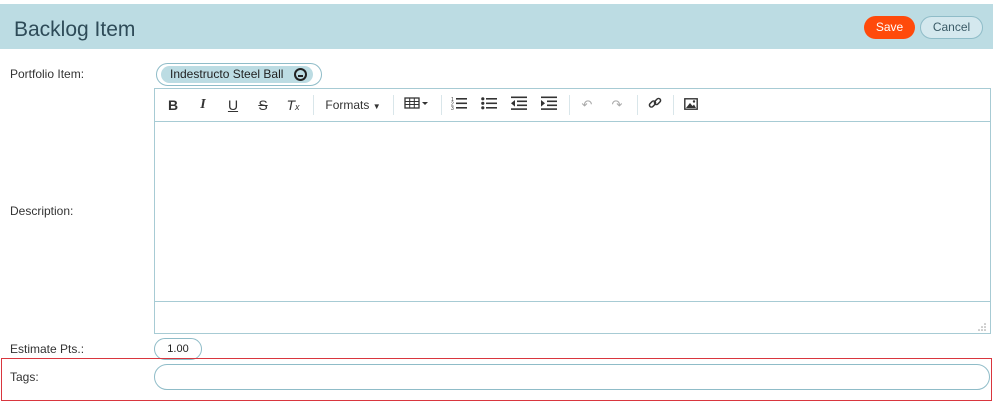 Image resolution: width=993 pixels, height=417 pixels. I want to click on link-icon, so click(655, 105).